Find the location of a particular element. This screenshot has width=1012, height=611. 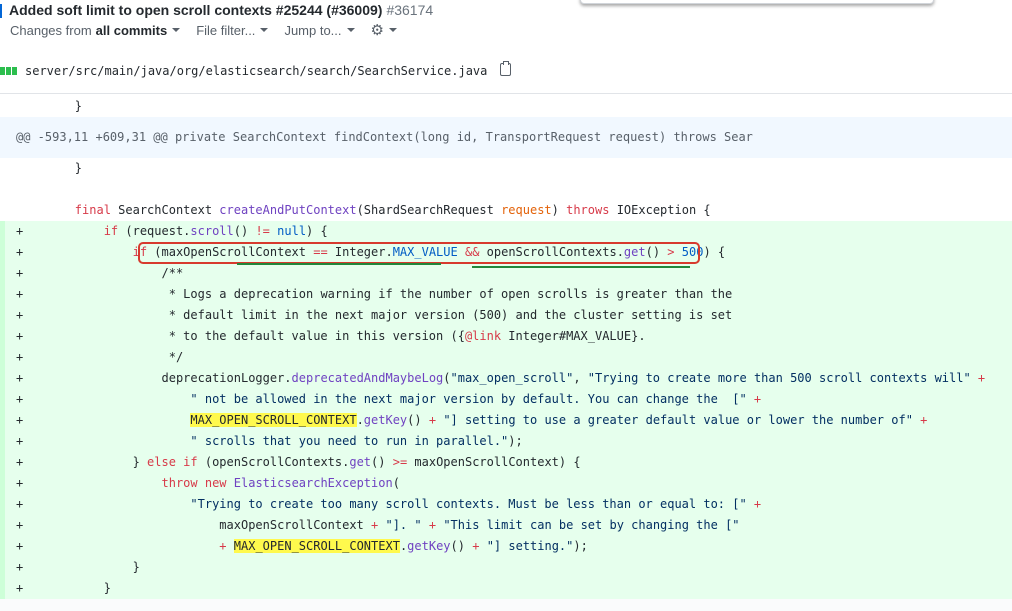

changes-from-label: Changes from is located at coordinates (51, 30).